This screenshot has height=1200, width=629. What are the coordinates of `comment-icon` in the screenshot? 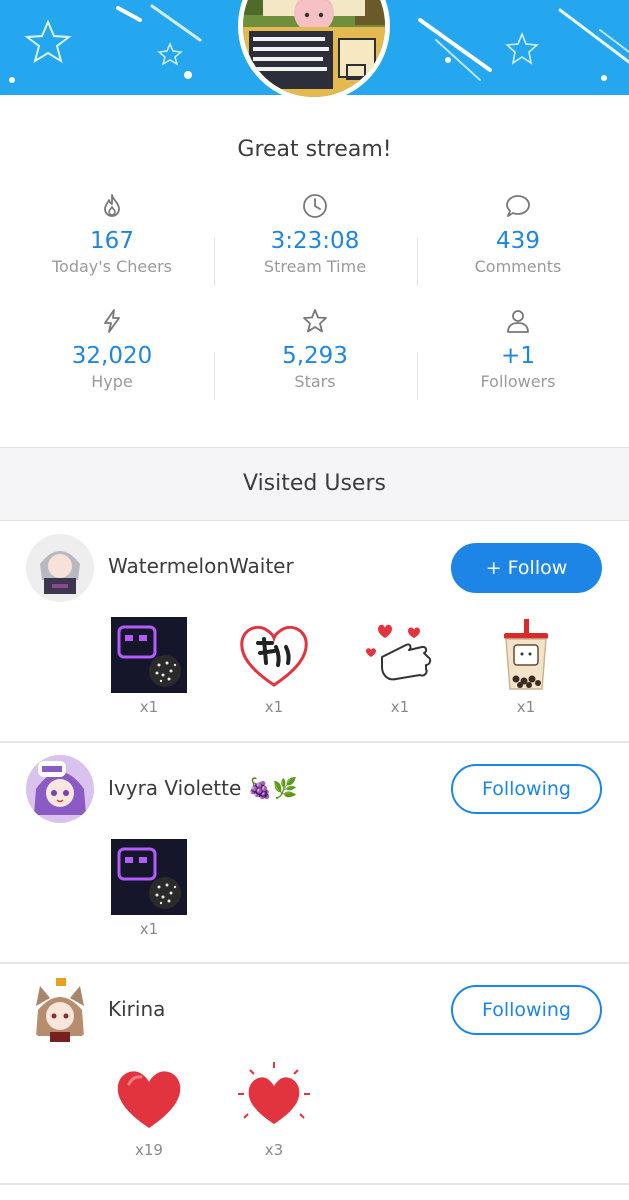 It's located at (518, 206).